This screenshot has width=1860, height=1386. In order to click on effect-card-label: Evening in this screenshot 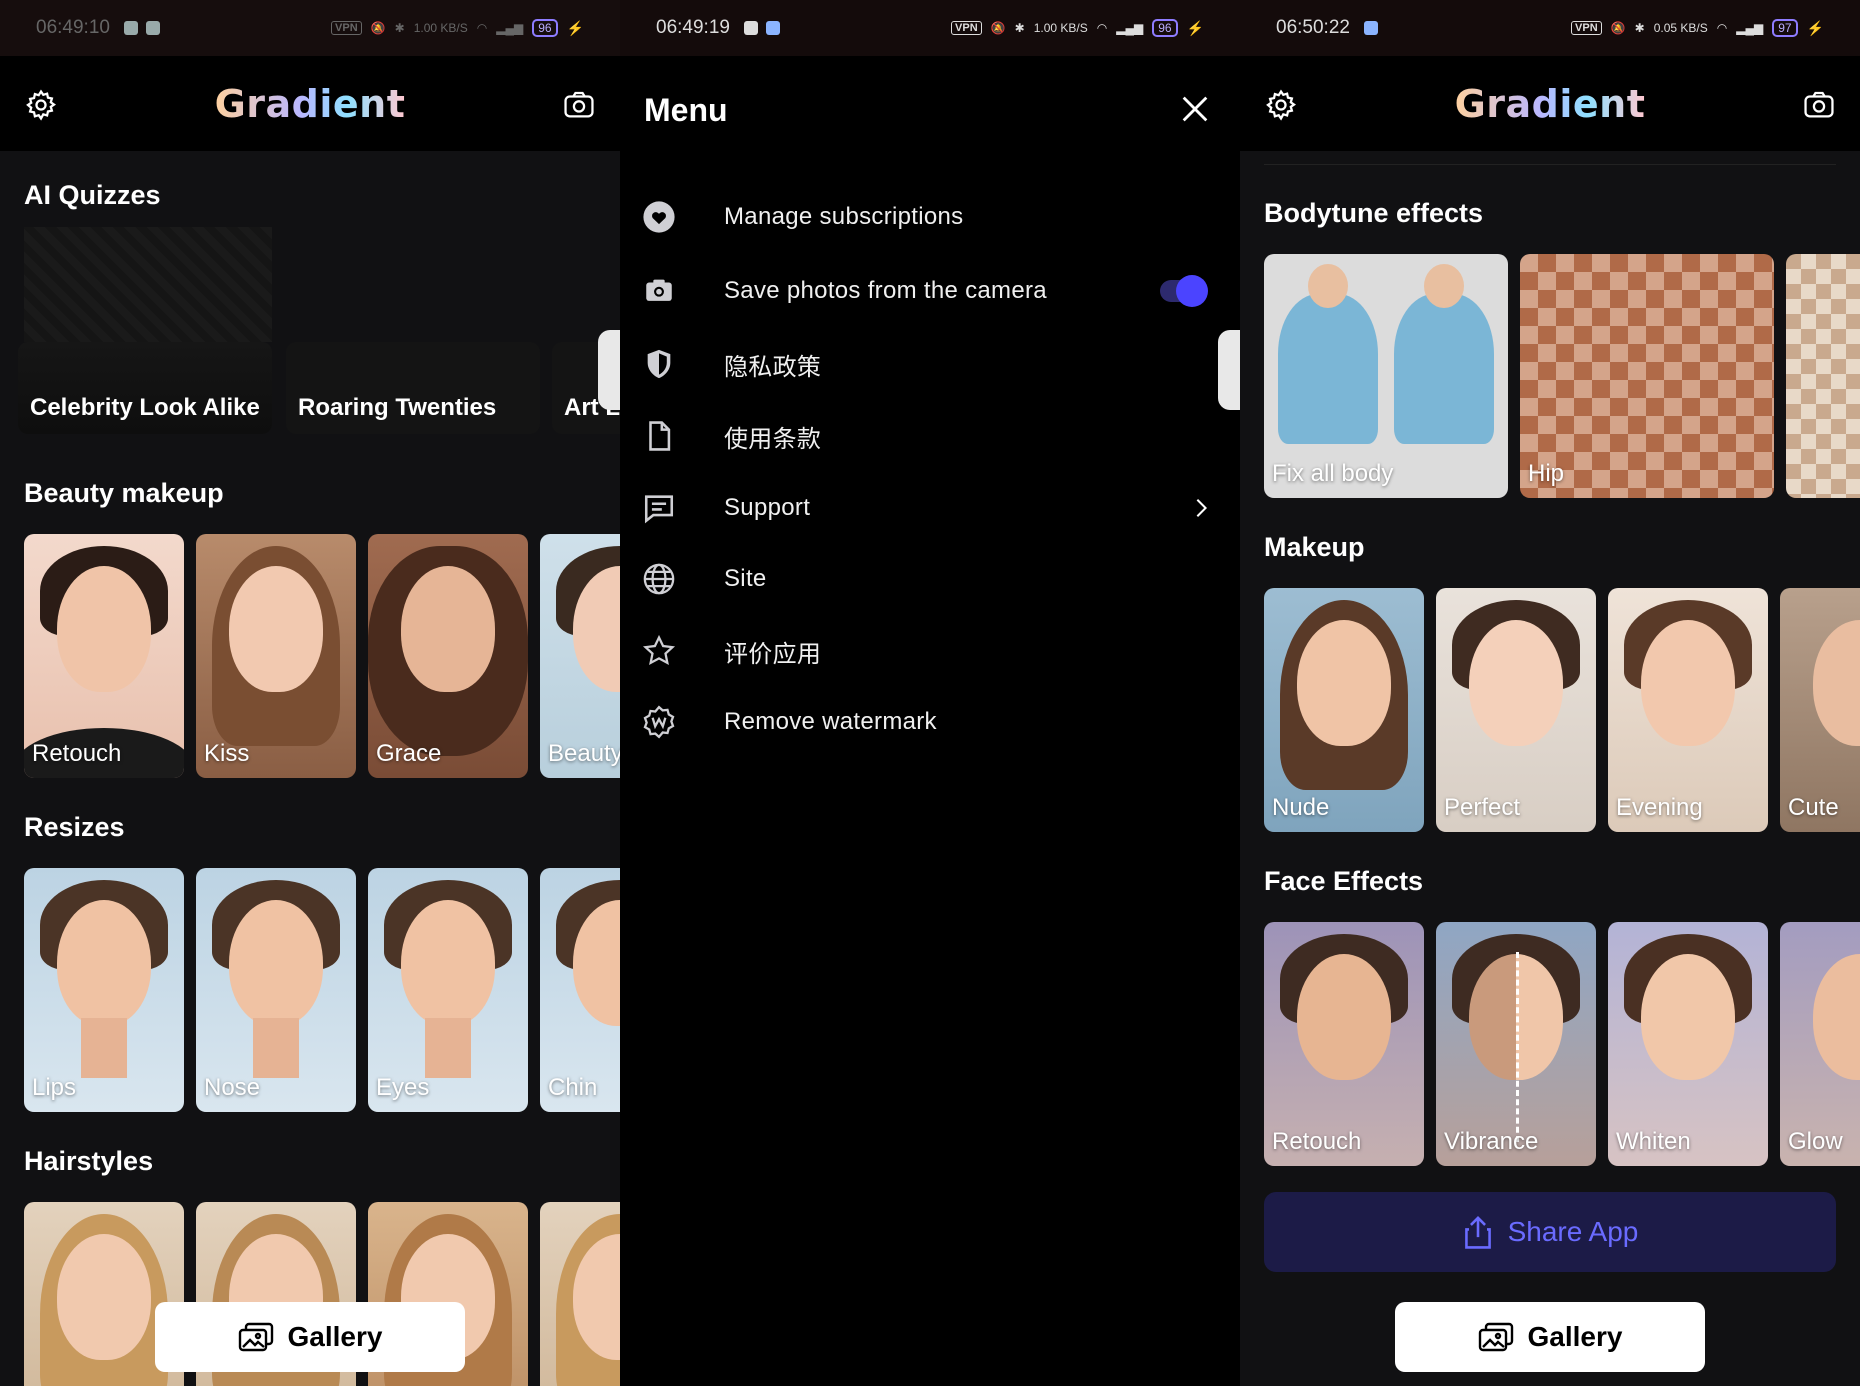, I will do `click(1659, 807)`.